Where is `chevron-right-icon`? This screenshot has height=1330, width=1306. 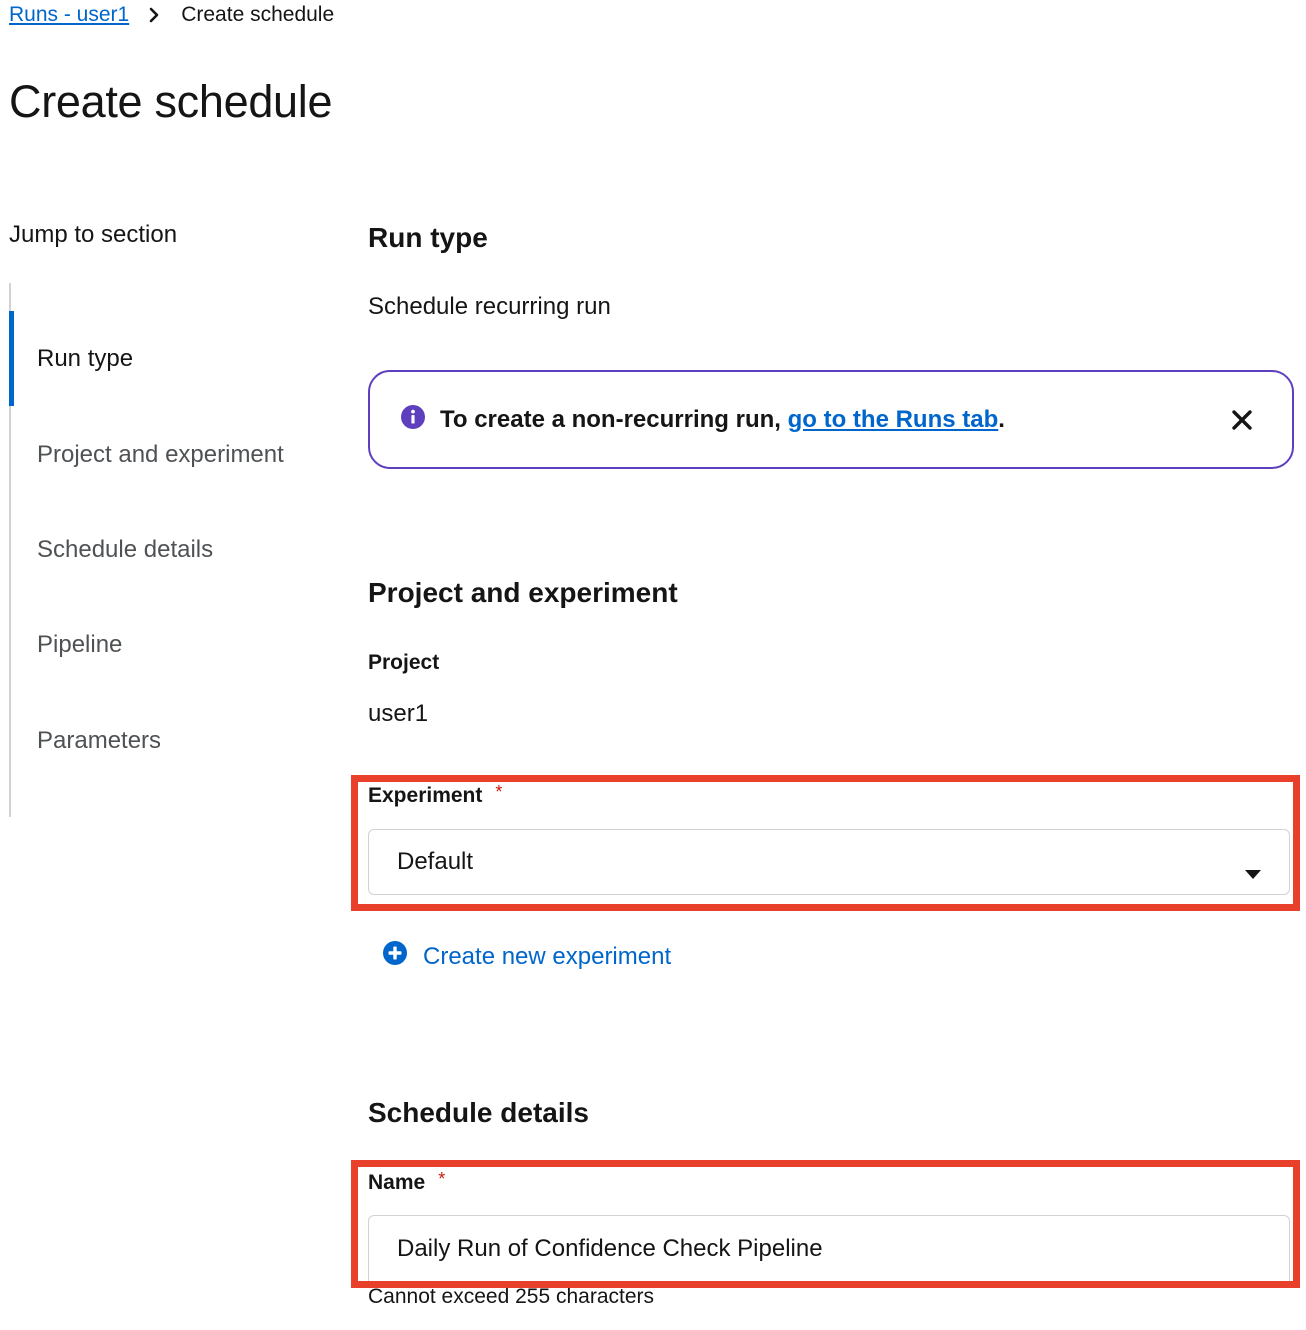
chevron-right-icon is located at coordinates (154, 15).